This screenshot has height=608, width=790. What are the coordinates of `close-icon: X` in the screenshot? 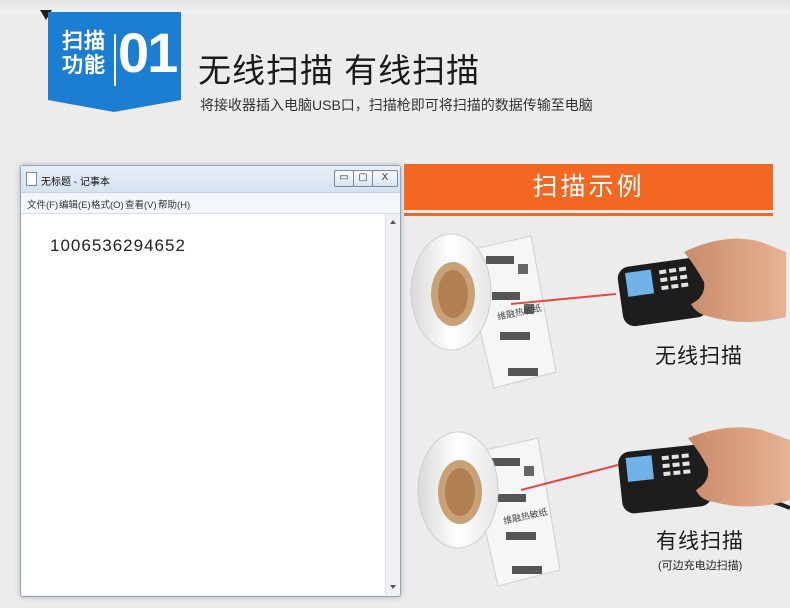 It's located at (385, 177).